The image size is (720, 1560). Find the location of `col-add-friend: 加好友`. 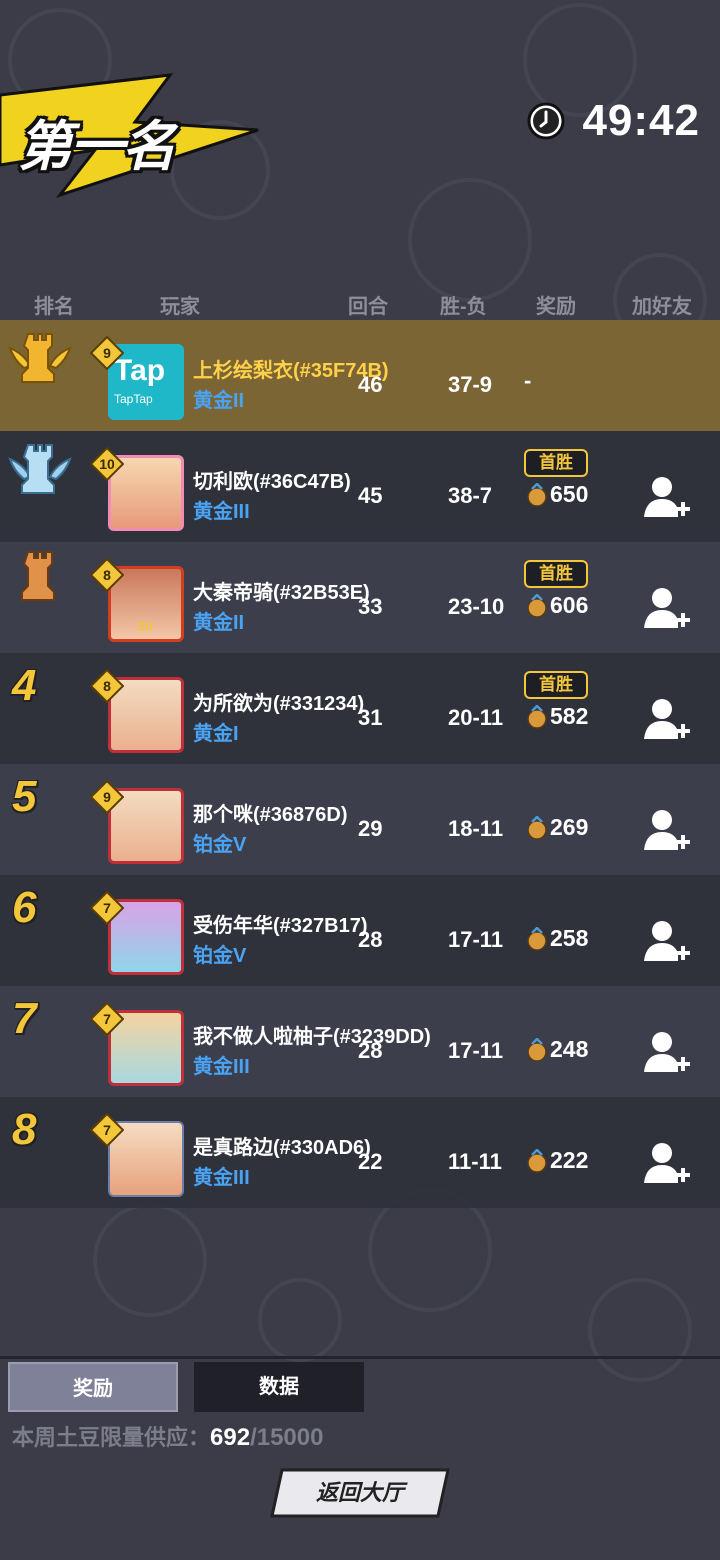

col-add-friend: 加好友 is located at coordinates (662, 307).